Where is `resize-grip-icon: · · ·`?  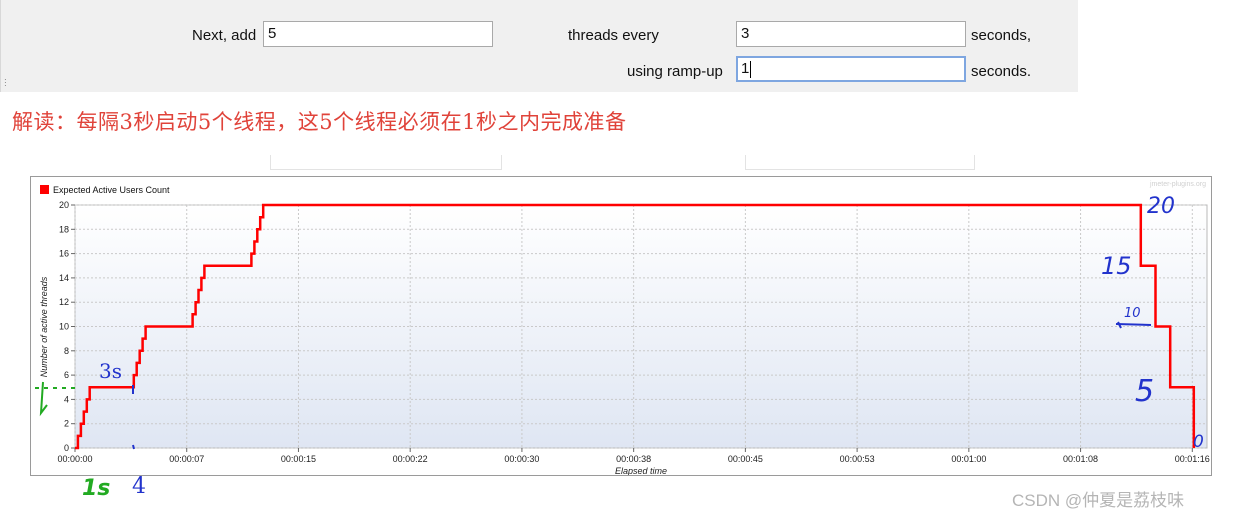 resize-grip-icon: · · · is located at coordinates (5, 83).